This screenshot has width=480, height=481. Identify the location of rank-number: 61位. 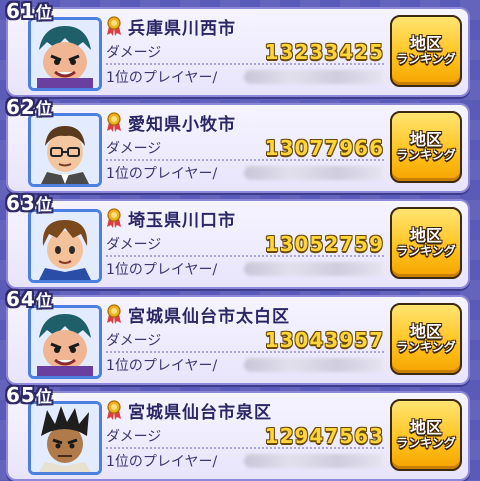
(29, 11).